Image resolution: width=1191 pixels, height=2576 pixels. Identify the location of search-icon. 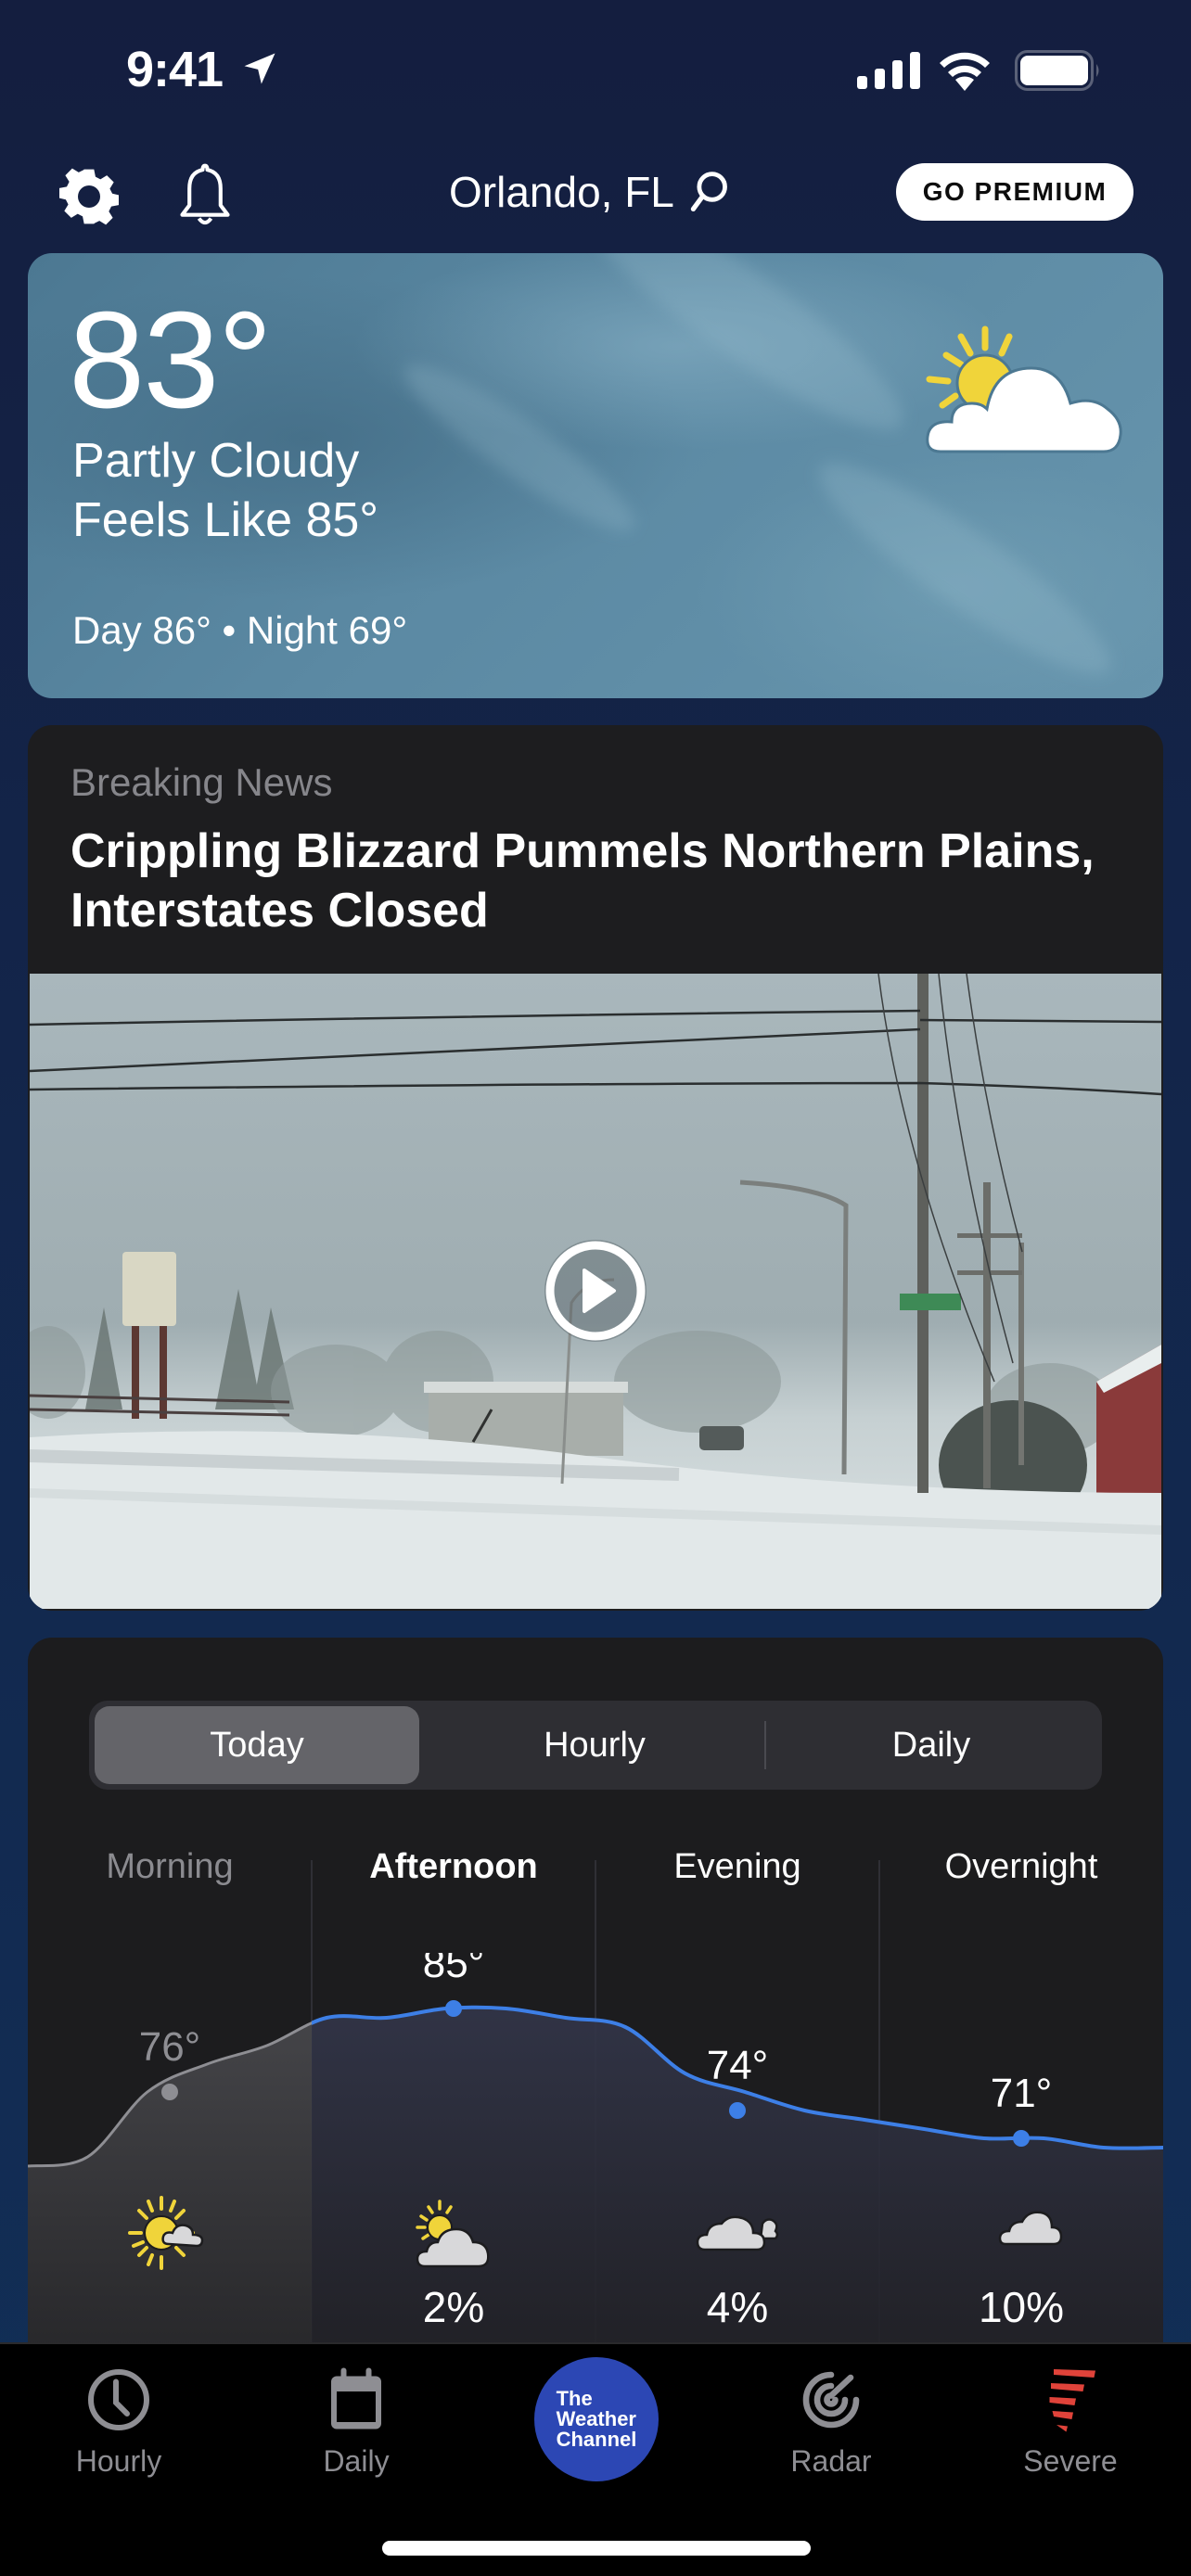
(708, 192).